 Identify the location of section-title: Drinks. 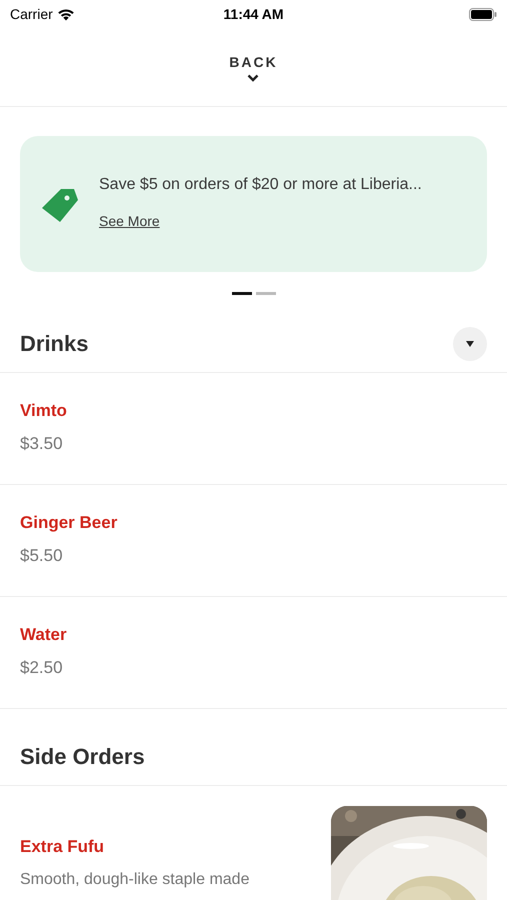
(54, 344).